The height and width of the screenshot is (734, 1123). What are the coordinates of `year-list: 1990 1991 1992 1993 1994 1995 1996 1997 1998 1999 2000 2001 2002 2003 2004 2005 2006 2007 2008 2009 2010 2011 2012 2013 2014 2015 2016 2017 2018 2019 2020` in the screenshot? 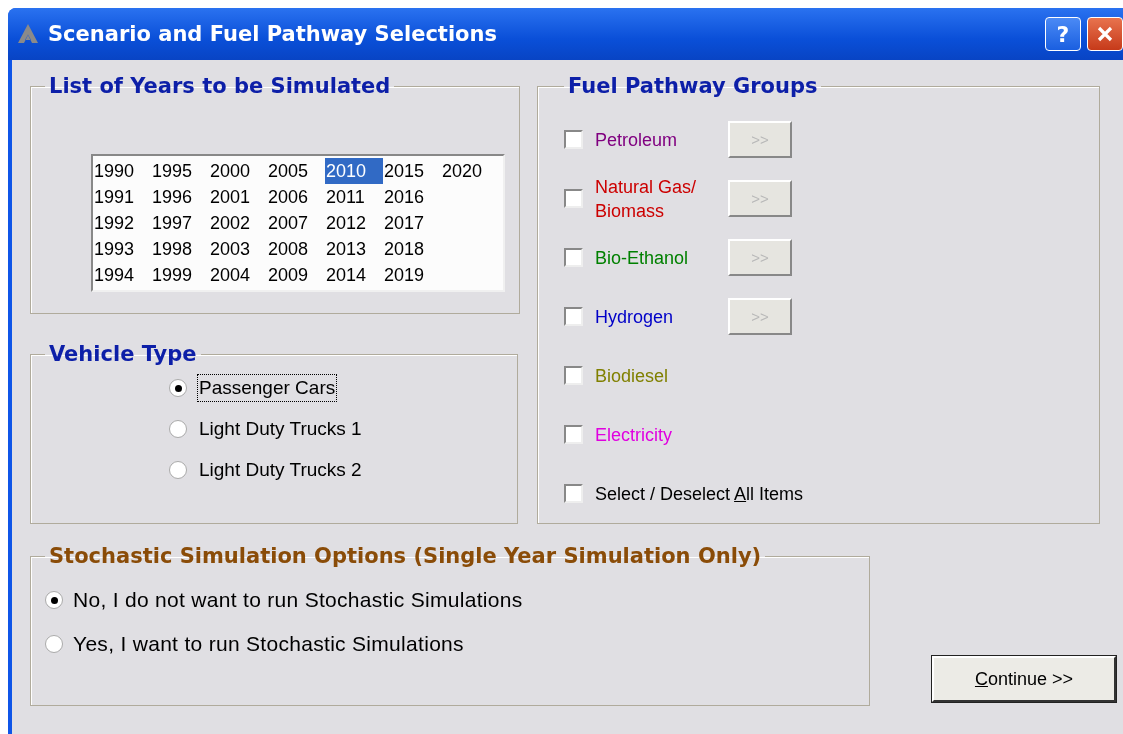 It's located at (298, 223).